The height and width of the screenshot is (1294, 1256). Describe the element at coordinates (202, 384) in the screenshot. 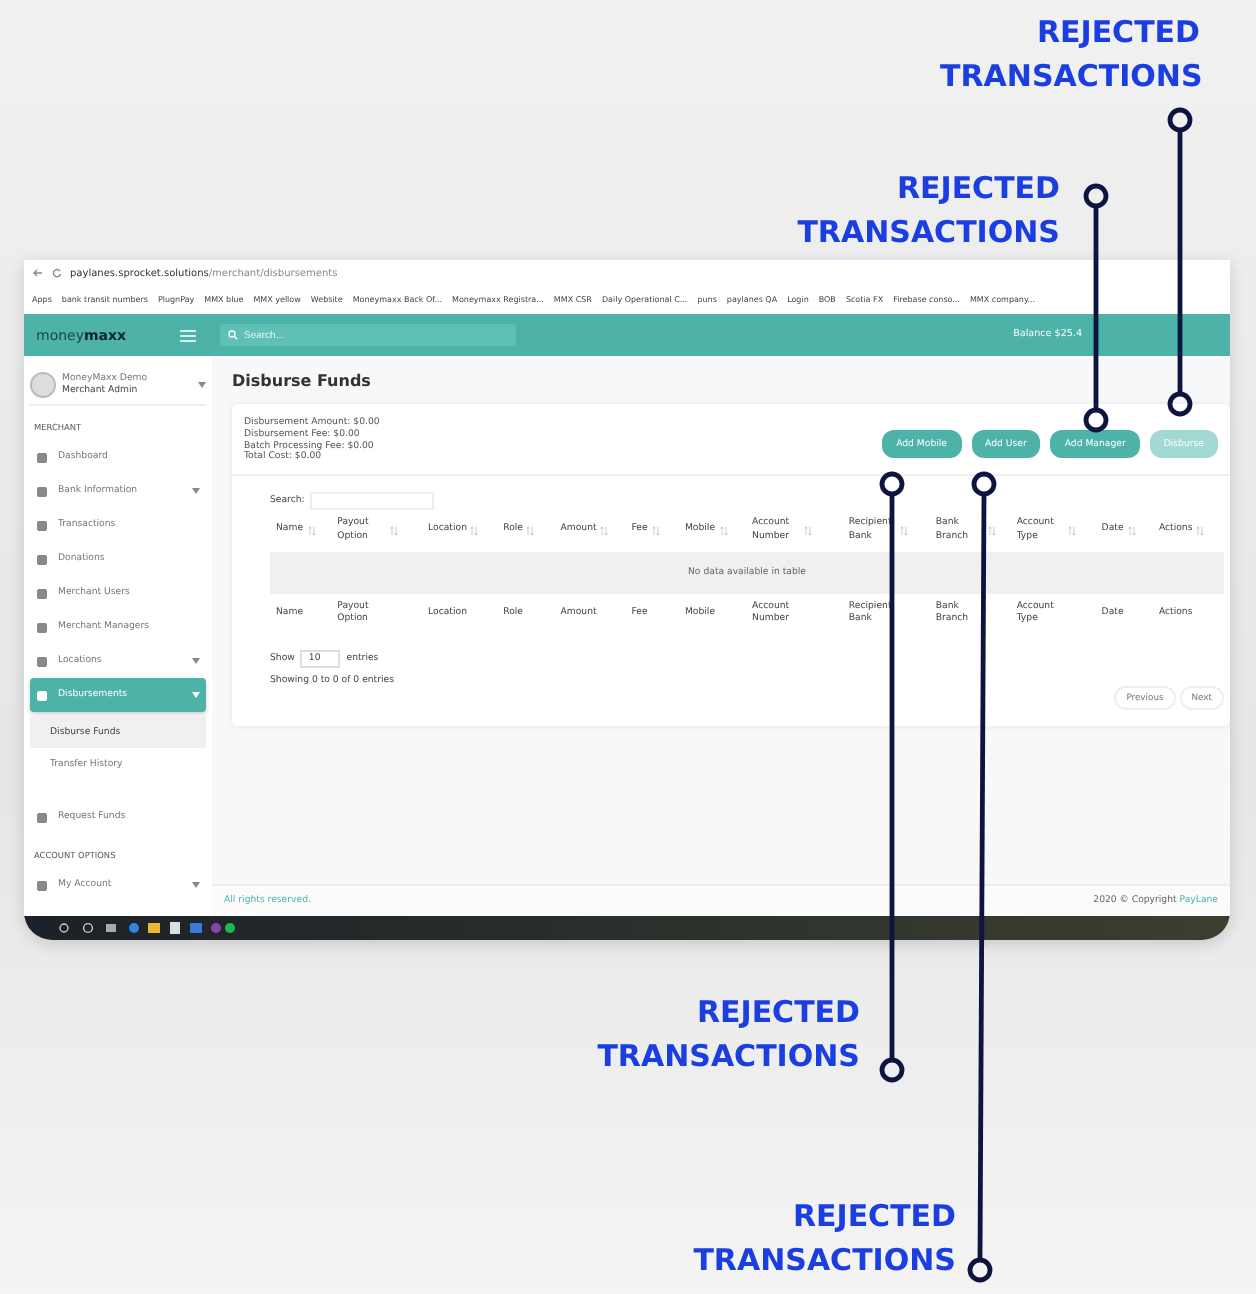

I see `caret-icon` at that location.